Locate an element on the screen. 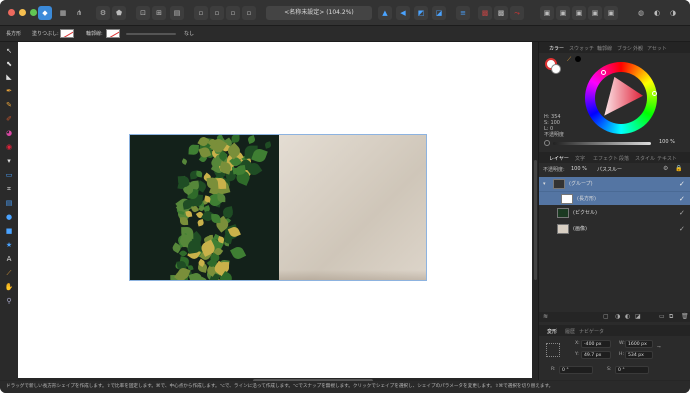 Image resolution: width=690 pixels, height=393 pixels. vertical-scrollbar is located at coordinates (535, 220).